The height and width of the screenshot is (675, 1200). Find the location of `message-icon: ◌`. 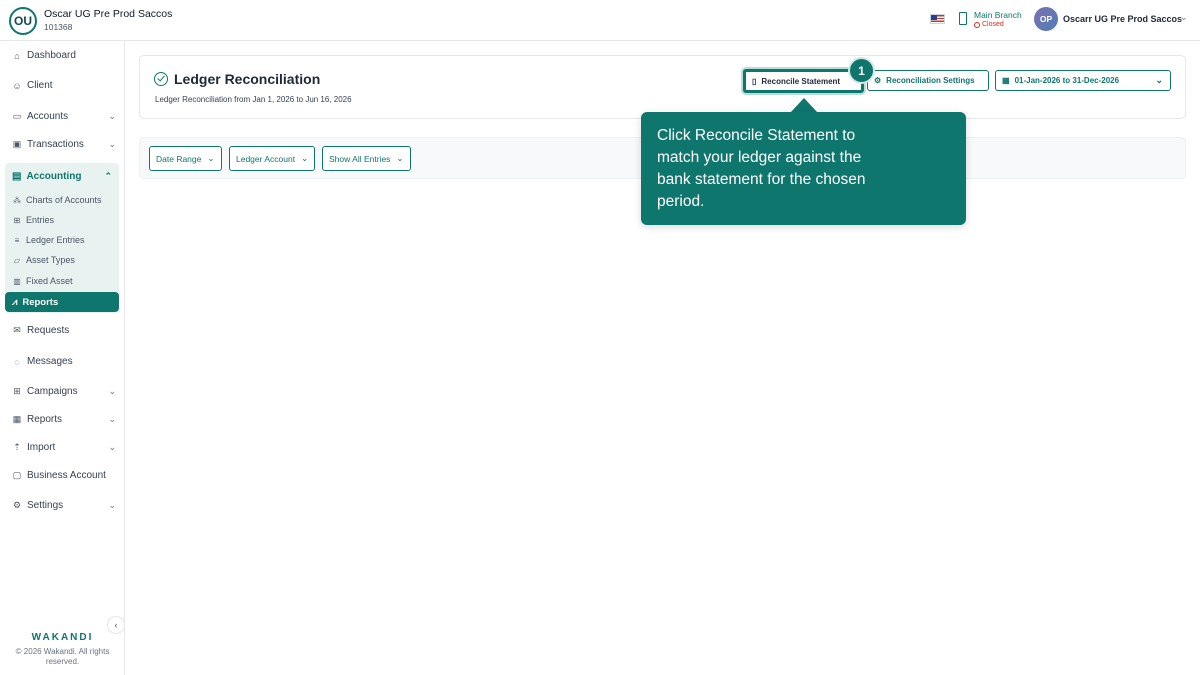

message-icon: ◌ is located at coordinates (17, 361).